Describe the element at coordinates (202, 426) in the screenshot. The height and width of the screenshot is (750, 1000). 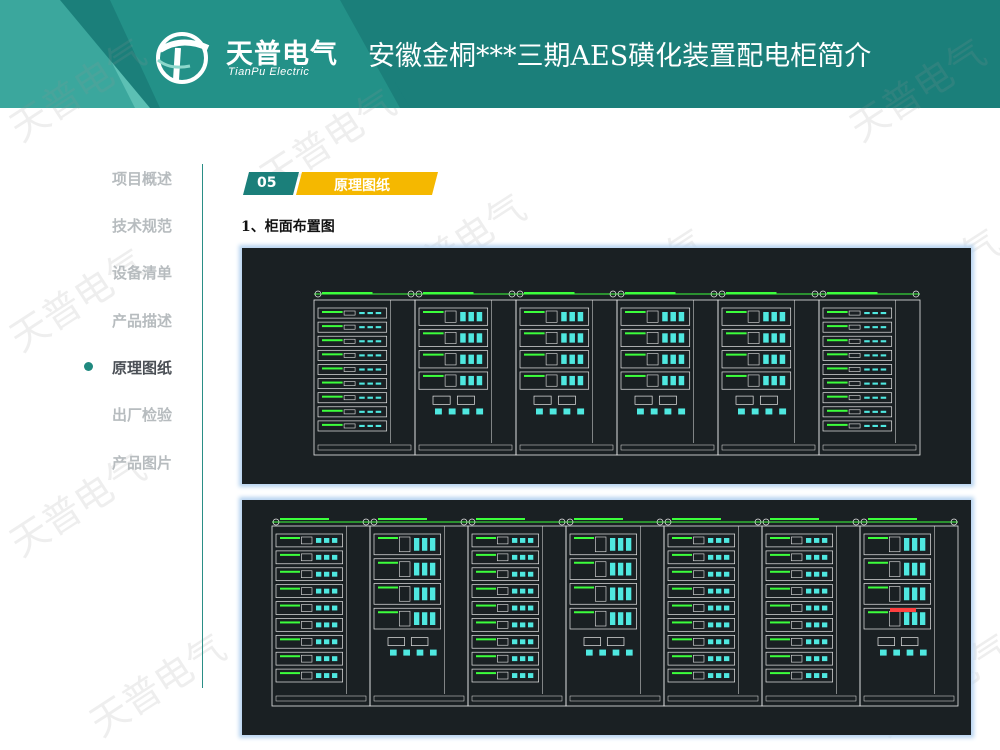
I see `nav-divider` at that location.